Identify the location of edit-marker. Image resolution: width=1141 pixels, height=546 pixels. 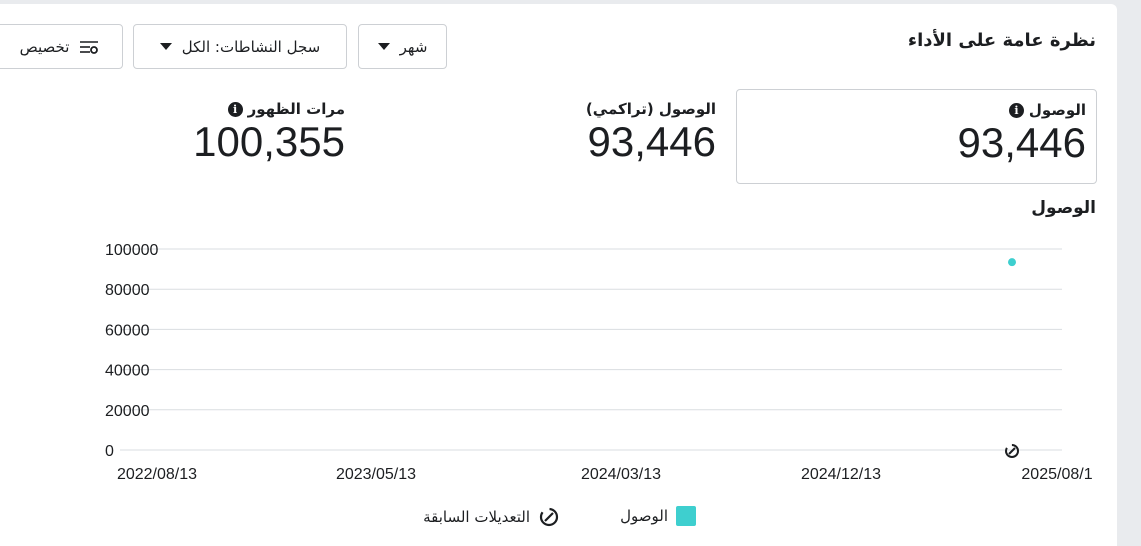
(1012, 451).